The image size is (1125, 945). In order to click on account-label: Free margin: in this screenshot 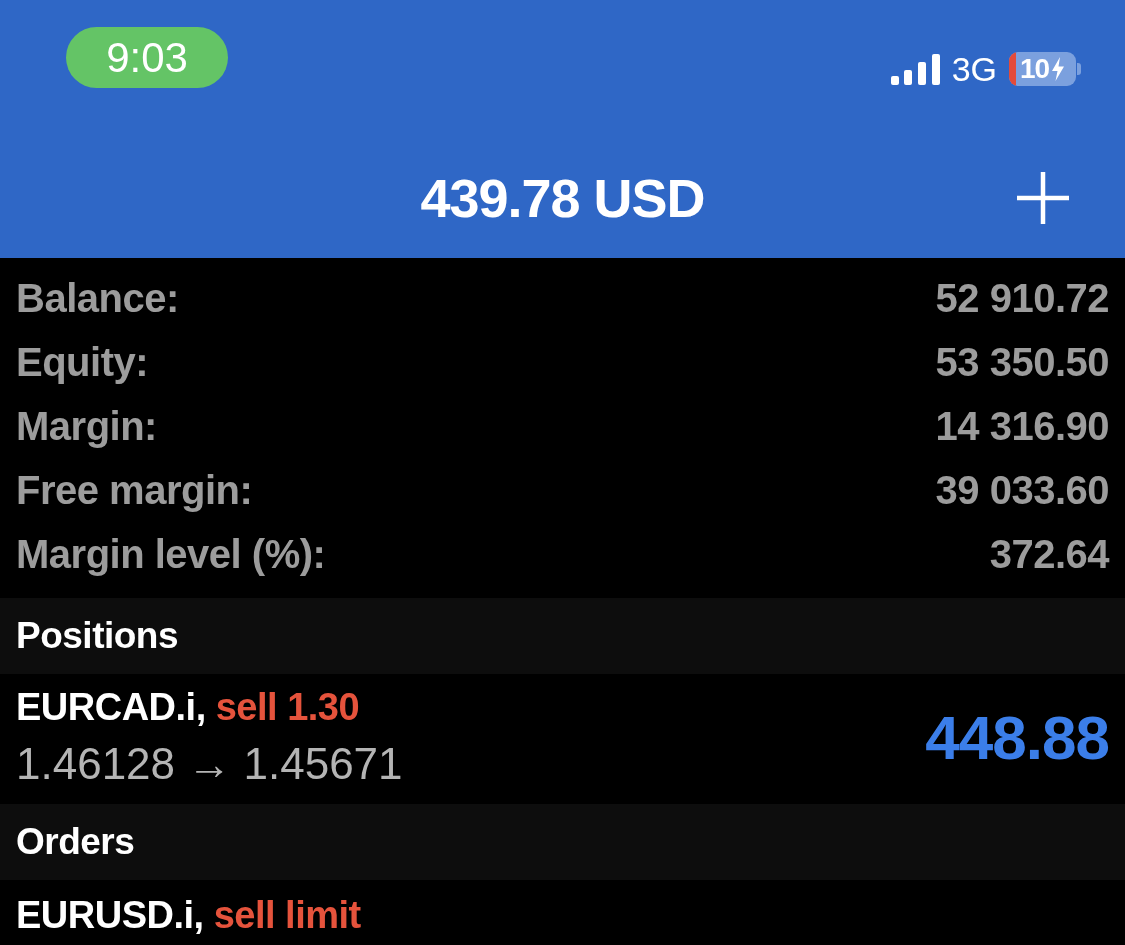, I will do `click(134, 490)`.